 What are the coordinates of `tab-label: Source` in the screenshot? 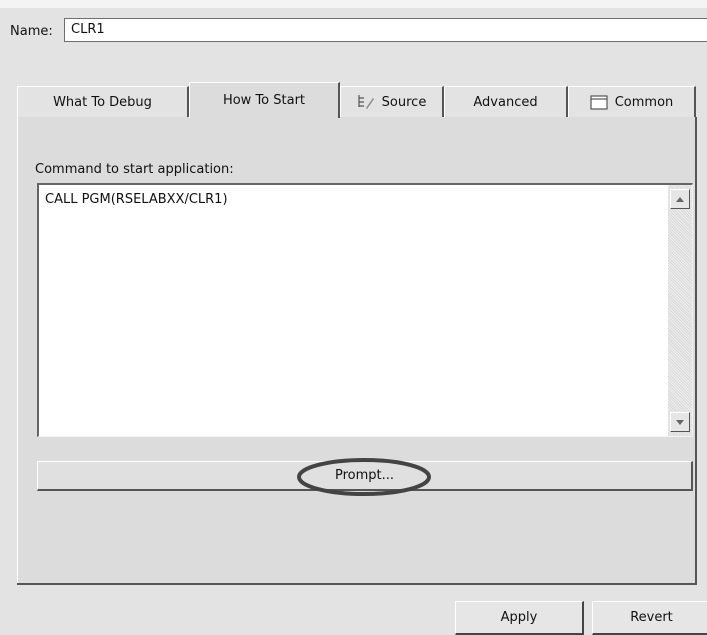 It's located at (404, 102).